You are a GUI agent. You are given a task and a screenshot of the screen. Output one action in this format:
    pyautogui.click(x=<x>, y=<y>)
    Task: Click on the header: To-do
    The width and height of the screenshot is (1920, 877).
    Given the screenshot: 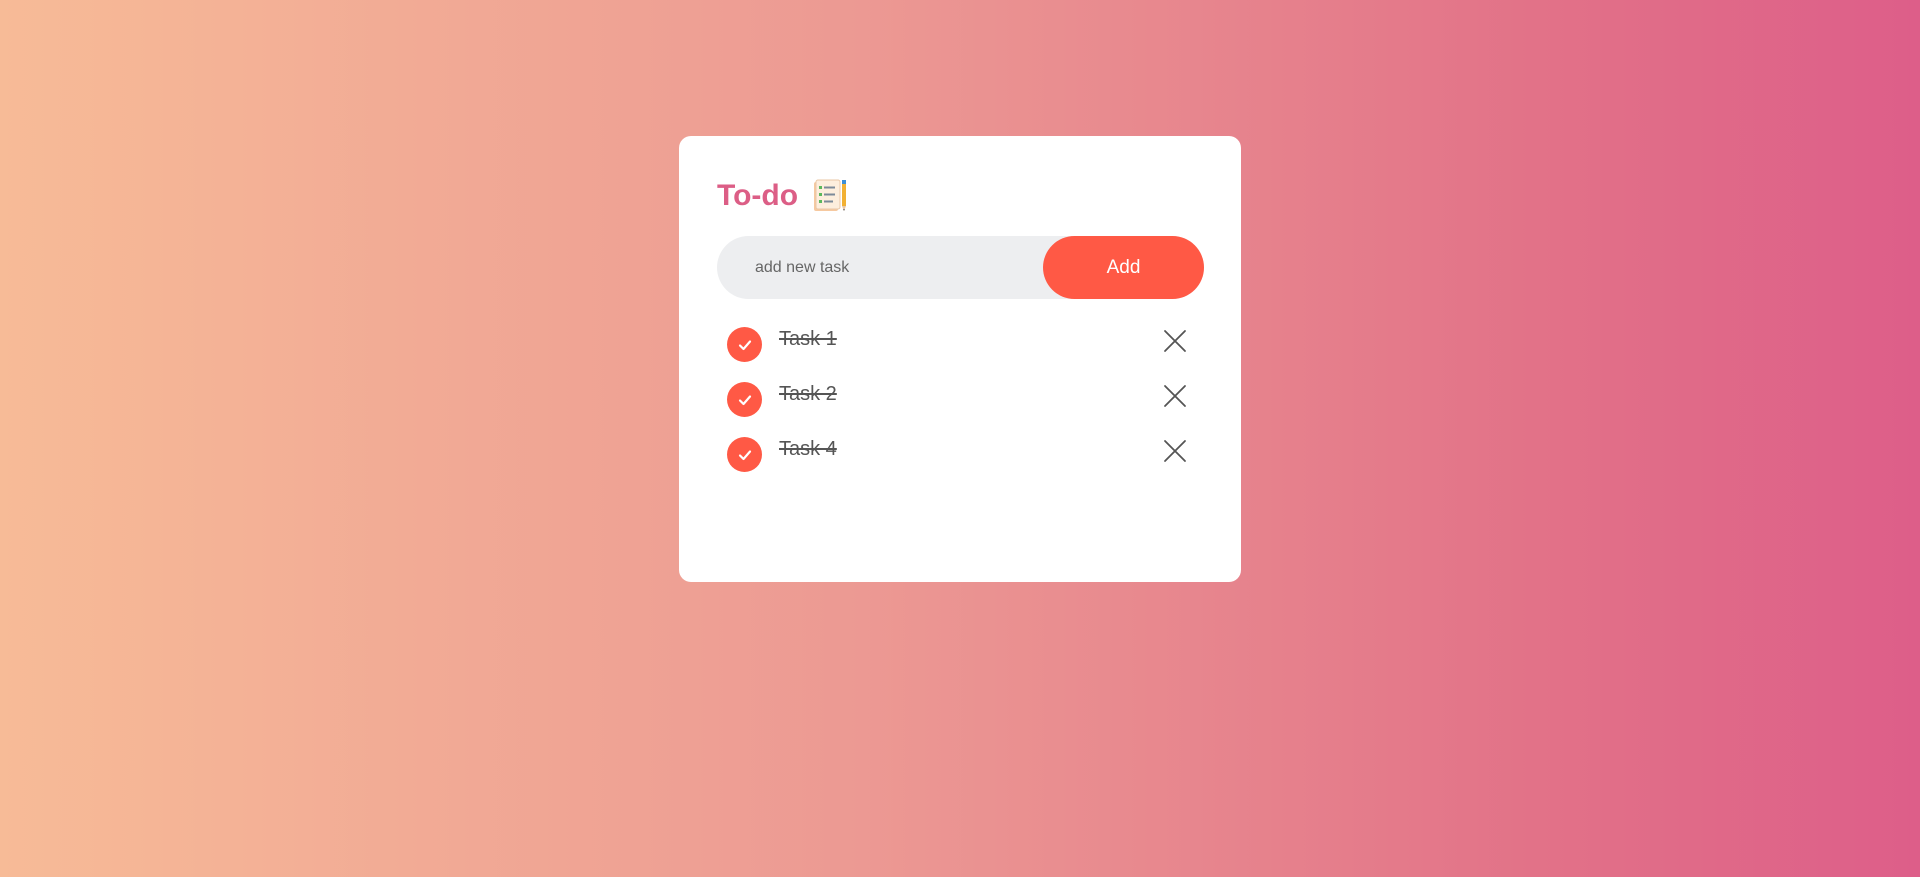 What is the action you would take?
    pyautogui.click(x=960, y=196)
    